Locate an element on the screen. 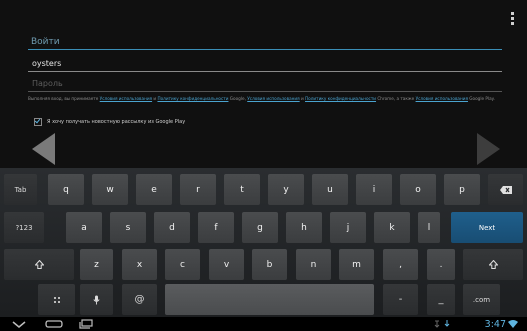  key-g: g is located at coordinates (260, 227).